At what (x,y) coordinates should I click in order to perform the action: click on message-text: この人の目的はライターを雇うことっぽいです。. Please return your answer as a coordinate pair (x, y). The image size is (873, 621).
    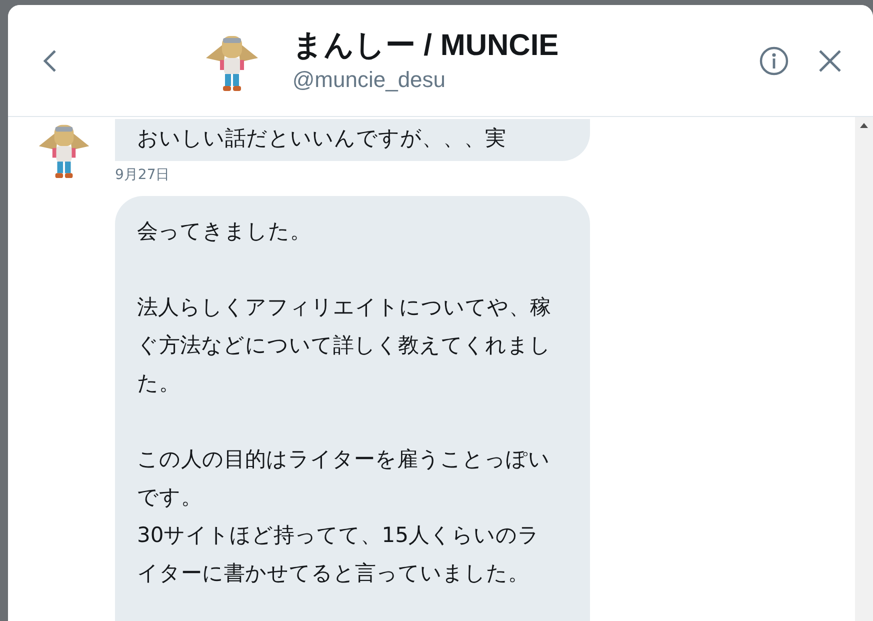
    Looking at the image, I should click on (344, 478).